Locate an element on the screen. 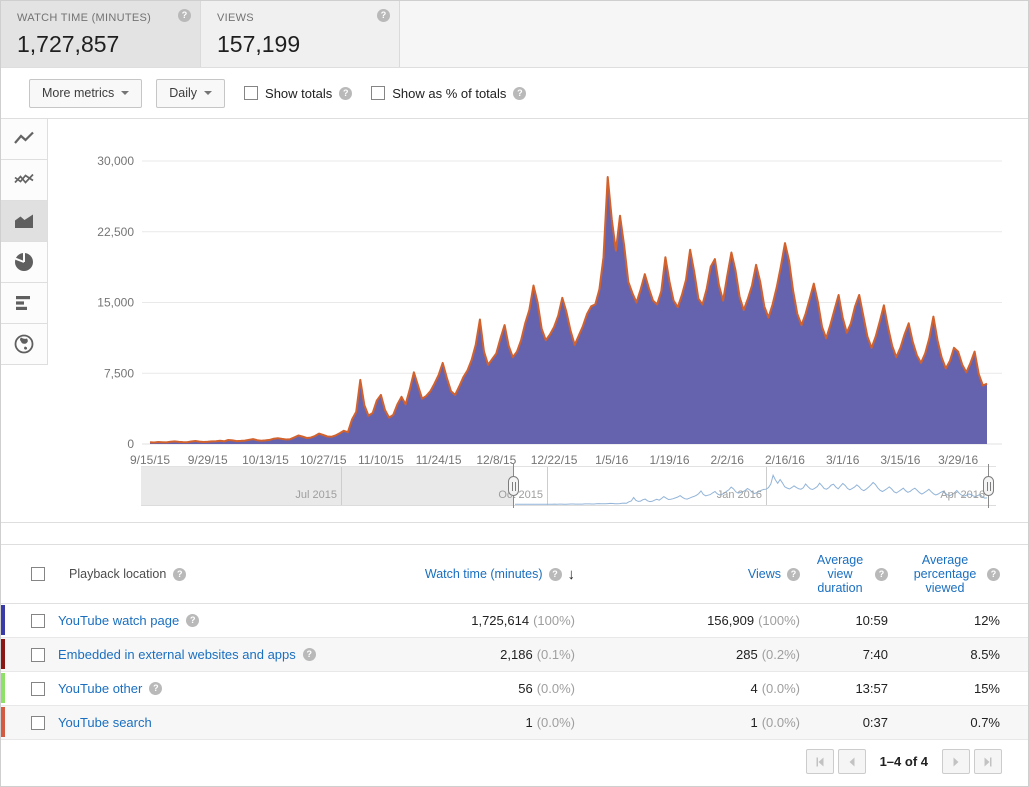 This screenshot has height=787, width=1029. row-location-link: YouTube other is located at coordinates (100, 688).